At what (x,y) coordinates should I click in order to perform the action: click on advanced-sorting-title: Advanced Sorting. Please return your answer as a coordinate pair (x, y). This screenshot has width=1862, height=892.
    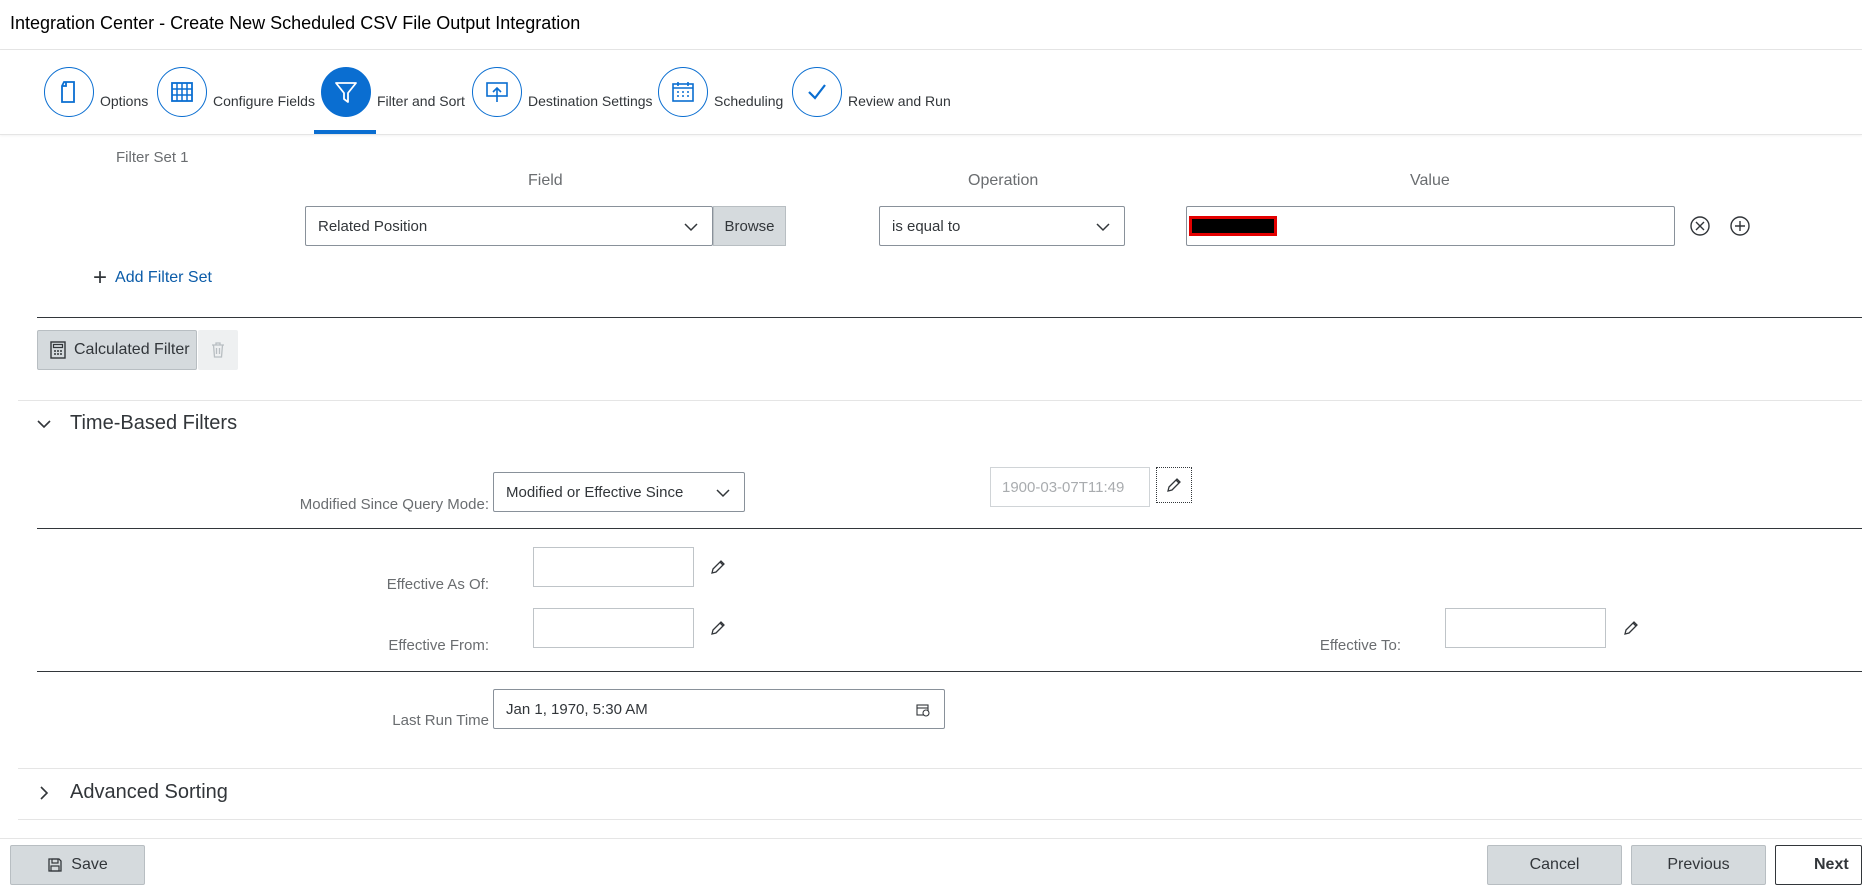
    Looking at the image, I should click on (149, 792).